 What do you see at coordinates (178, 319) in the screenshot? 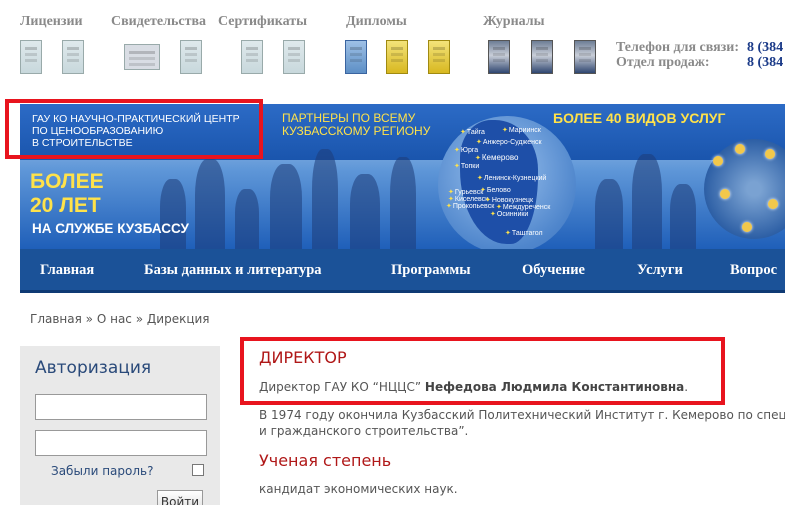
I see `breadcrumb-current: Дирекция` at bounding box center [178, 319].